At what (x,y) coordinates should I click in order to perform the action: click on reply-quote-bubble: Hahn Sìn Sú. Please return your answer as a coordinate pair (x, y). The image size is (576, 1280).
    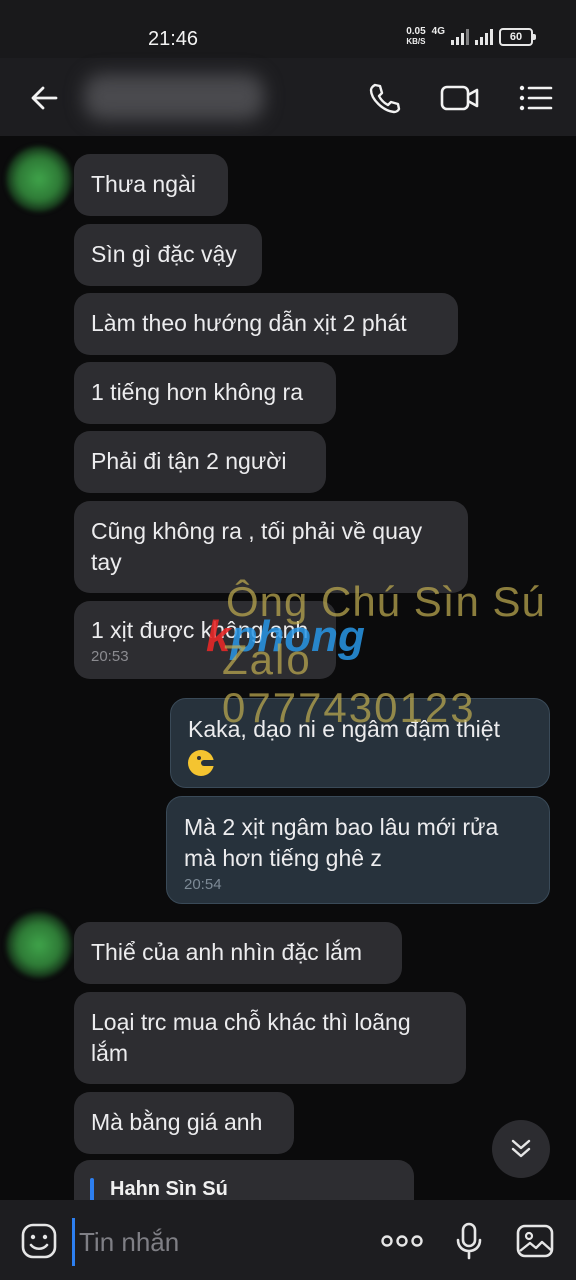
    Looking at the image, I should click on (244, 1181).